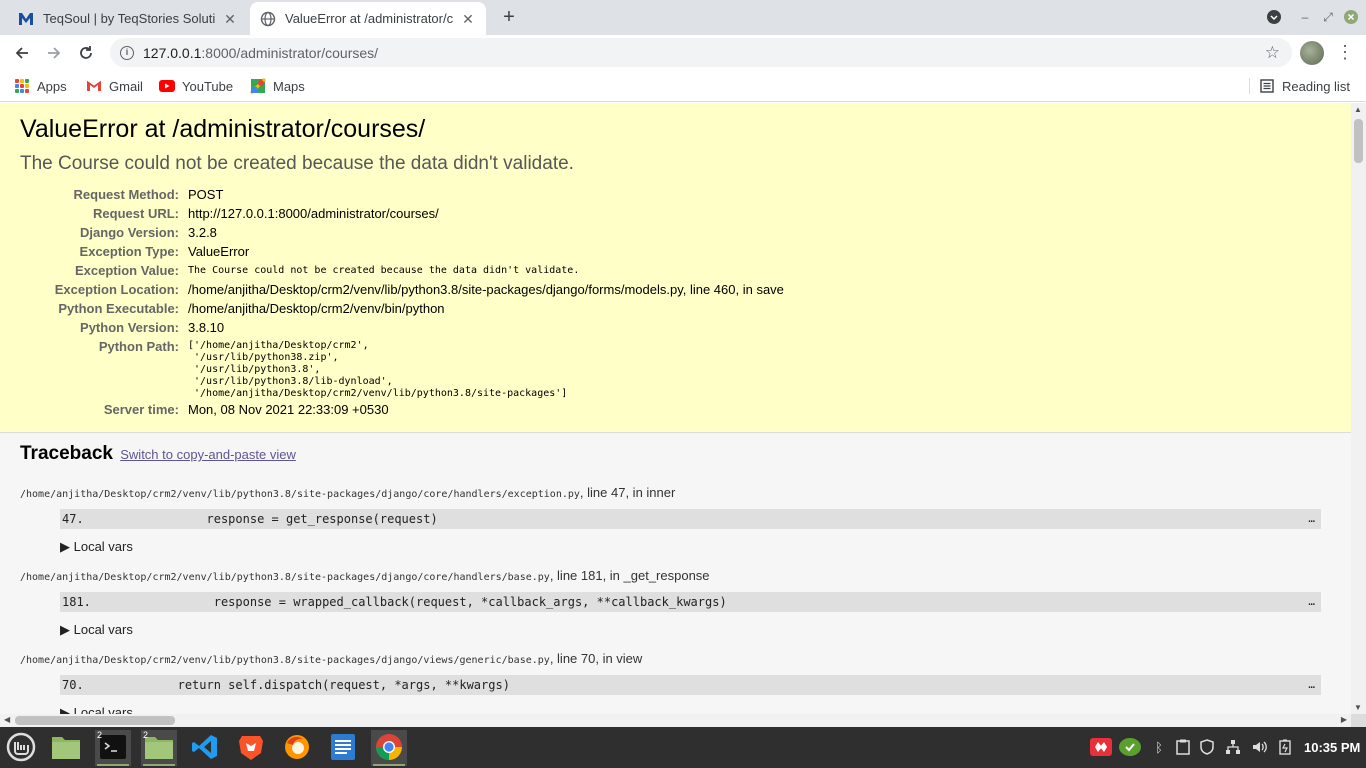 This screenshot has width=1366, height=768. I want to click on bookmark-gmail: Gmail, so click(114, 86).